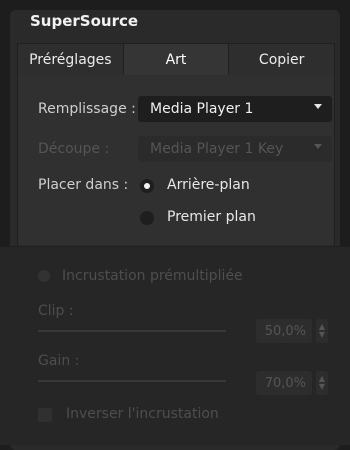 Image resolution: width=350 pixels, height=450 pixels. Describe the element at coordinates (147, 218) in the screenshot. I see `radio-foreground` at that location.